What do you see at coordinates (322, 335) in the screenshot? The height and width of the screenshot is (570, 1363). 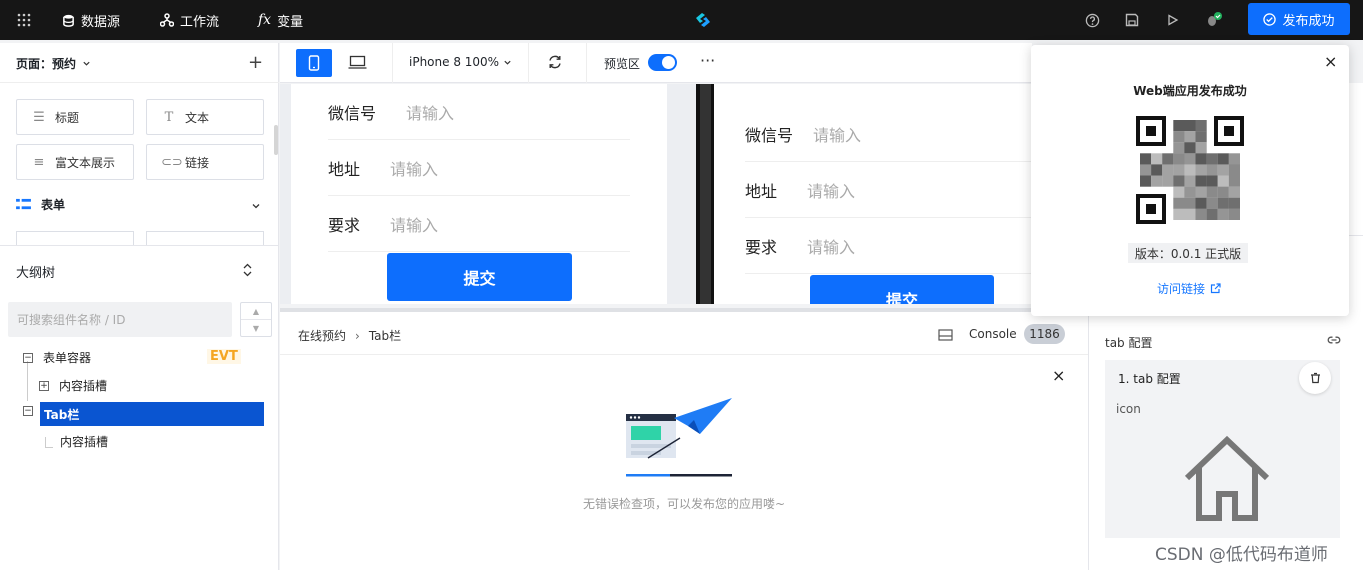 I see `breadcrumb-item: 在线预约` at bounding box center [322, 335].